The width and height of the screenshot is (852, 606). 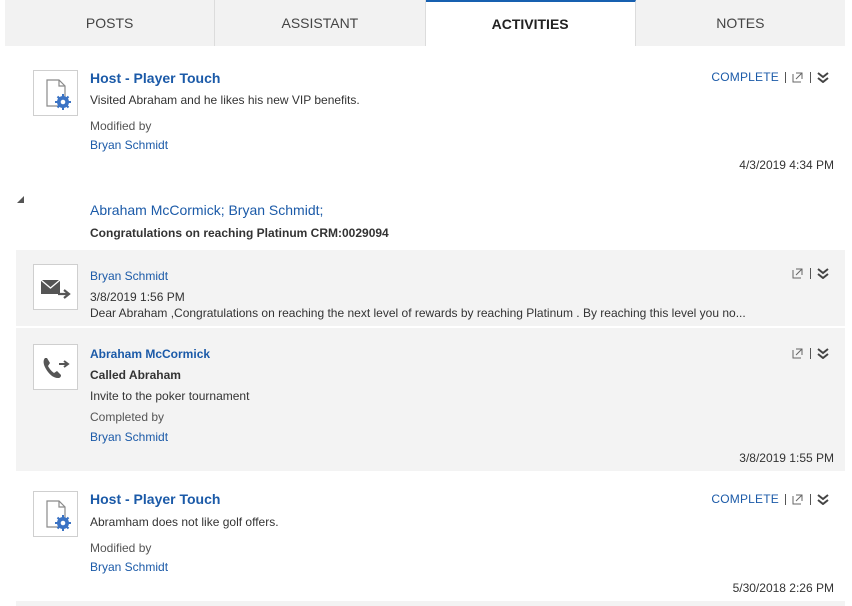 I want to click on activity-timestamp: 5/30/2018 2:26 PM, so click(x=783, y=588).